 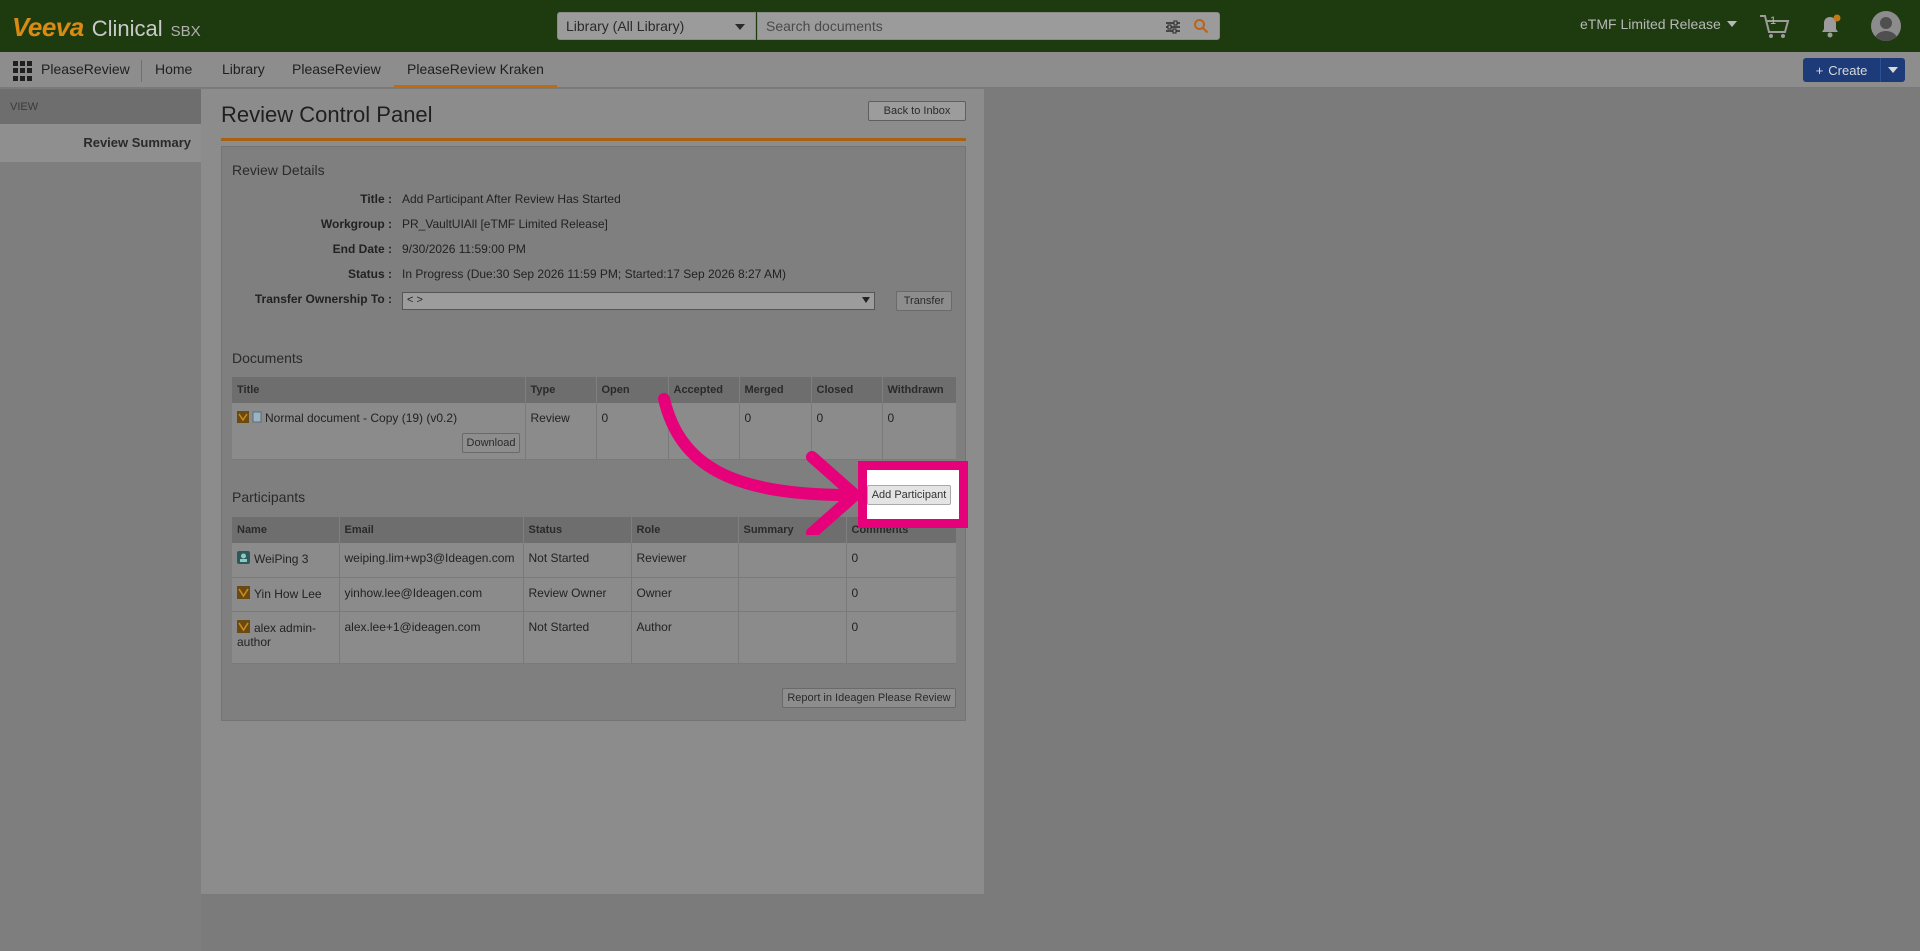 What do you see at coordinates (1819, 70) in the screenshot?
I see `plus-icon: +` at bounding box center [1819, 70].